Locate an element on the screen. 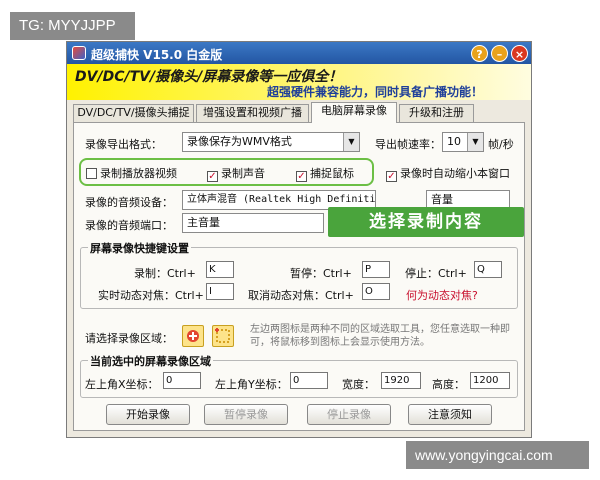 The image size is (600, 480). hotkey-stop-label: 停止：Ctrl+ is located at coordinates (436, 273).